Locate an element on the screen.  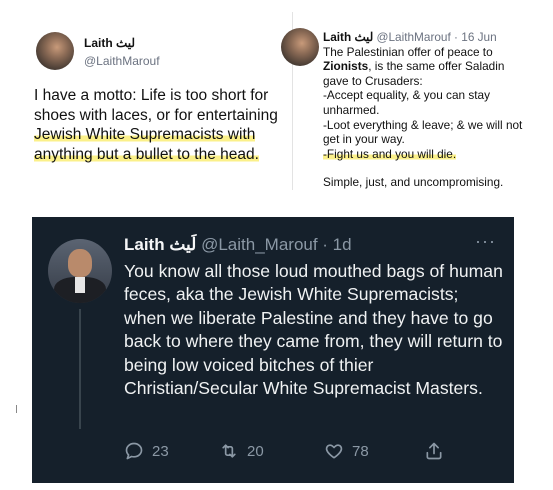
retweet-icon is located at coordinates (229, 451).